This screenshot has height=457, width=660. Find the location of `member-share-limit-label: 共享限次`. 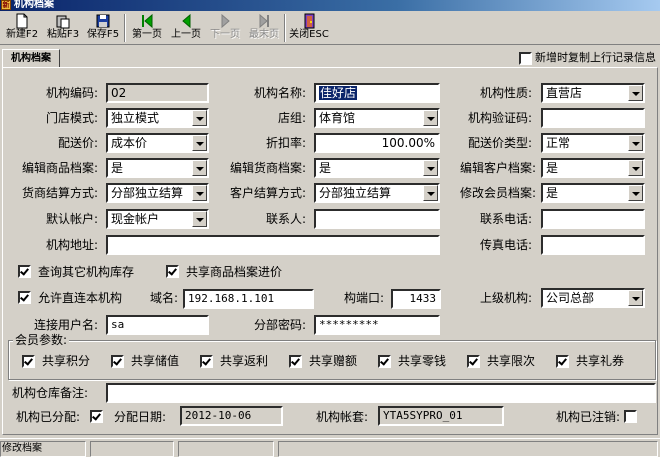

member-share-limit-label: 共享限次 is located at coordinates (511, 361).